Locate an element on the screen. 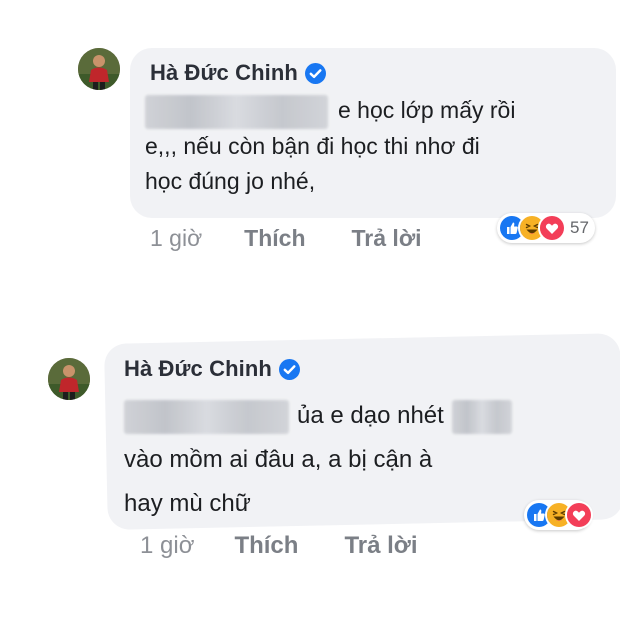 The width and height of the screenshot is (620, 620). redacted-word is located at coordinates (481, 416).